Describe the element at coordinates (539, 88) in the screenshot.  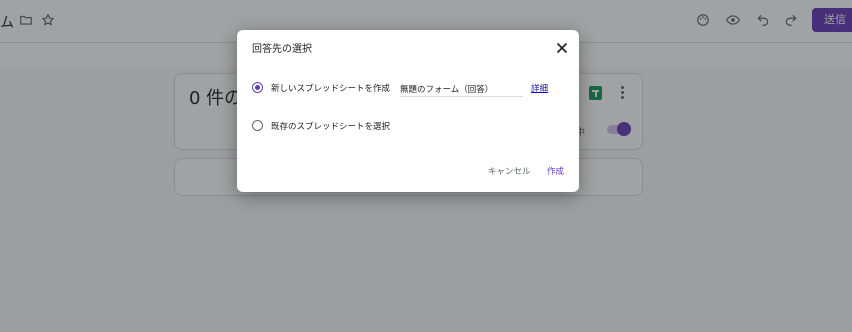
I see `details-link: 詳細` at that location.